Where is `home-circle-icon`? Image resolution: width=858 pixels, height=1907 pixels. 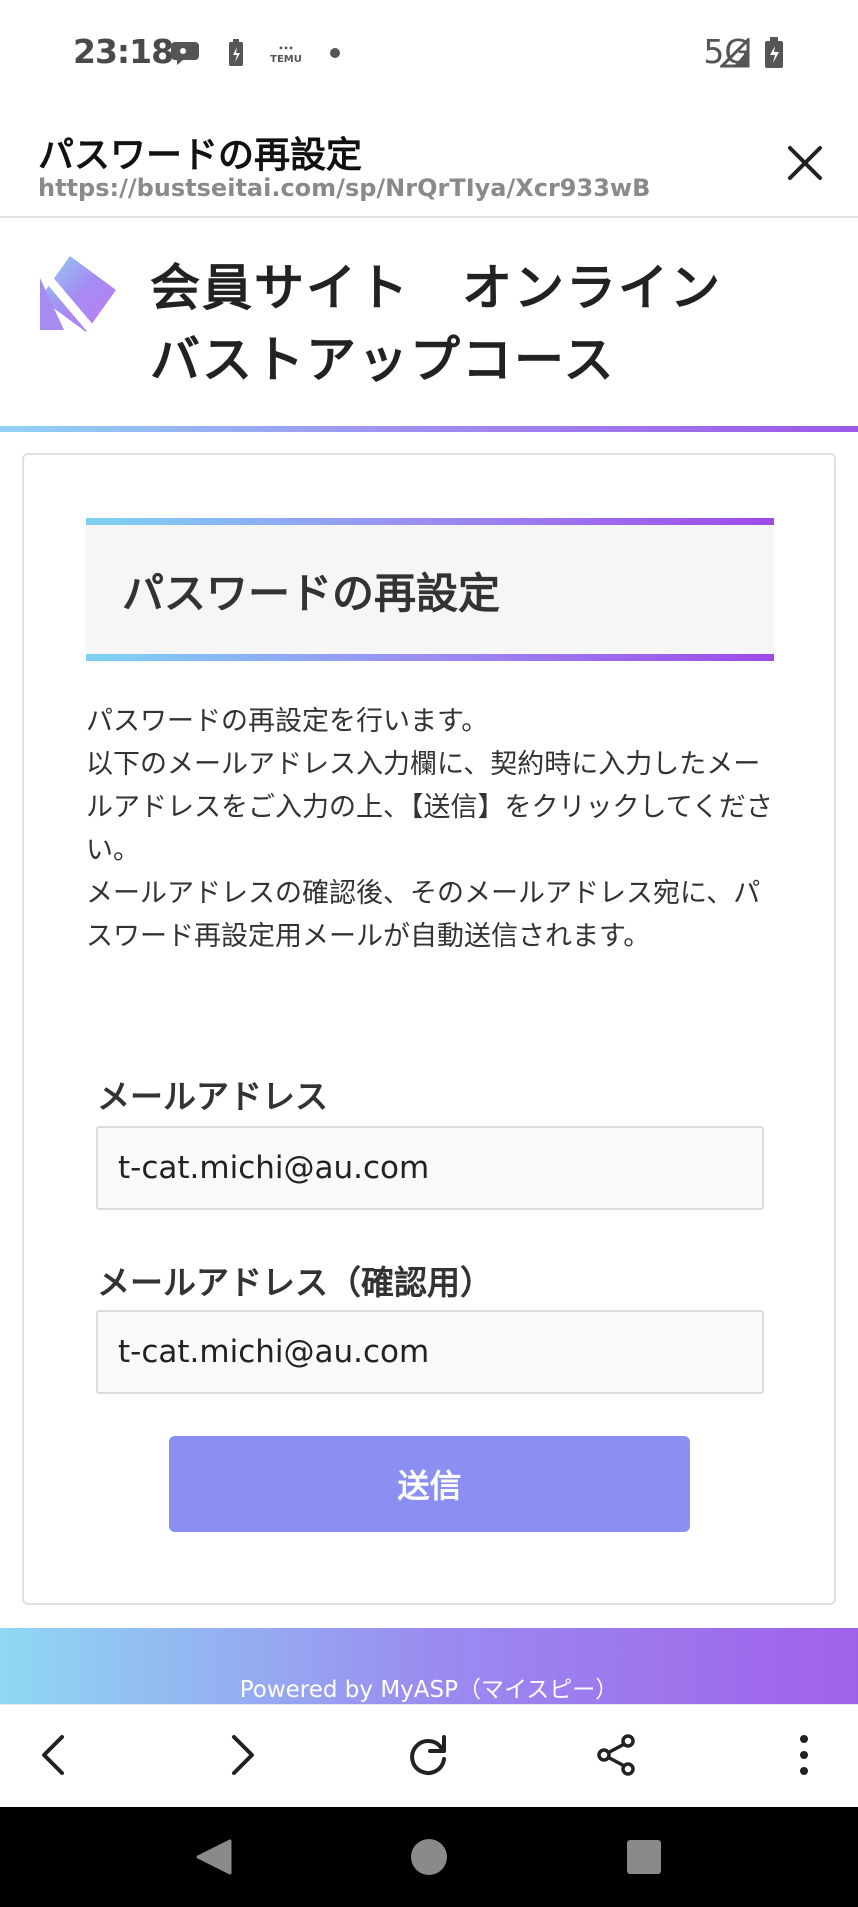 home-circle-icon is located at coordinates (429, 1857).